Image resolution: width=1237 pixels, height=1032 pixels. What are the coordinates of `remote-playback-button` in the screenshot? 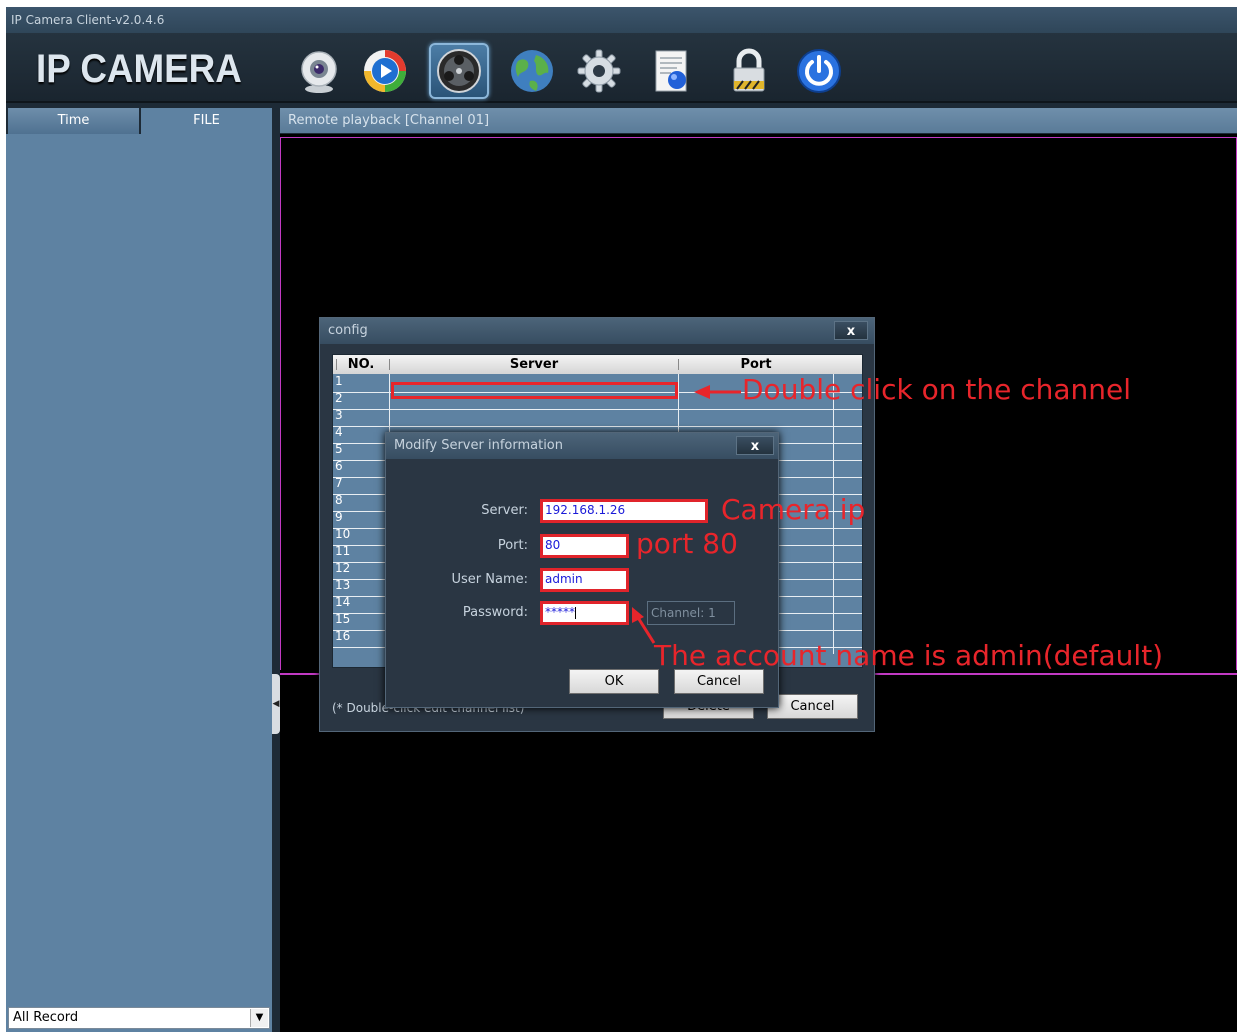 It's located at (459, 71).